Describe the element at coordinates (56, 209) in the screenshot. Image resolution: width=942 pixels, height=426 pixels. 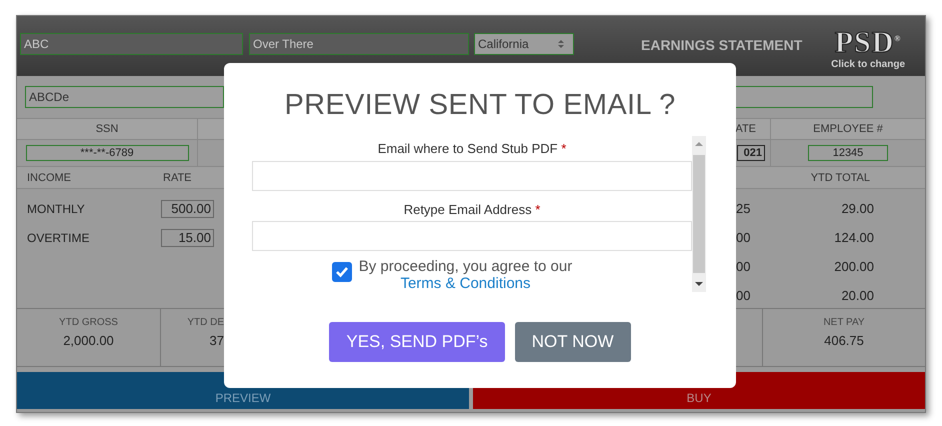
I see `income-label: MONTHLY` at that location.